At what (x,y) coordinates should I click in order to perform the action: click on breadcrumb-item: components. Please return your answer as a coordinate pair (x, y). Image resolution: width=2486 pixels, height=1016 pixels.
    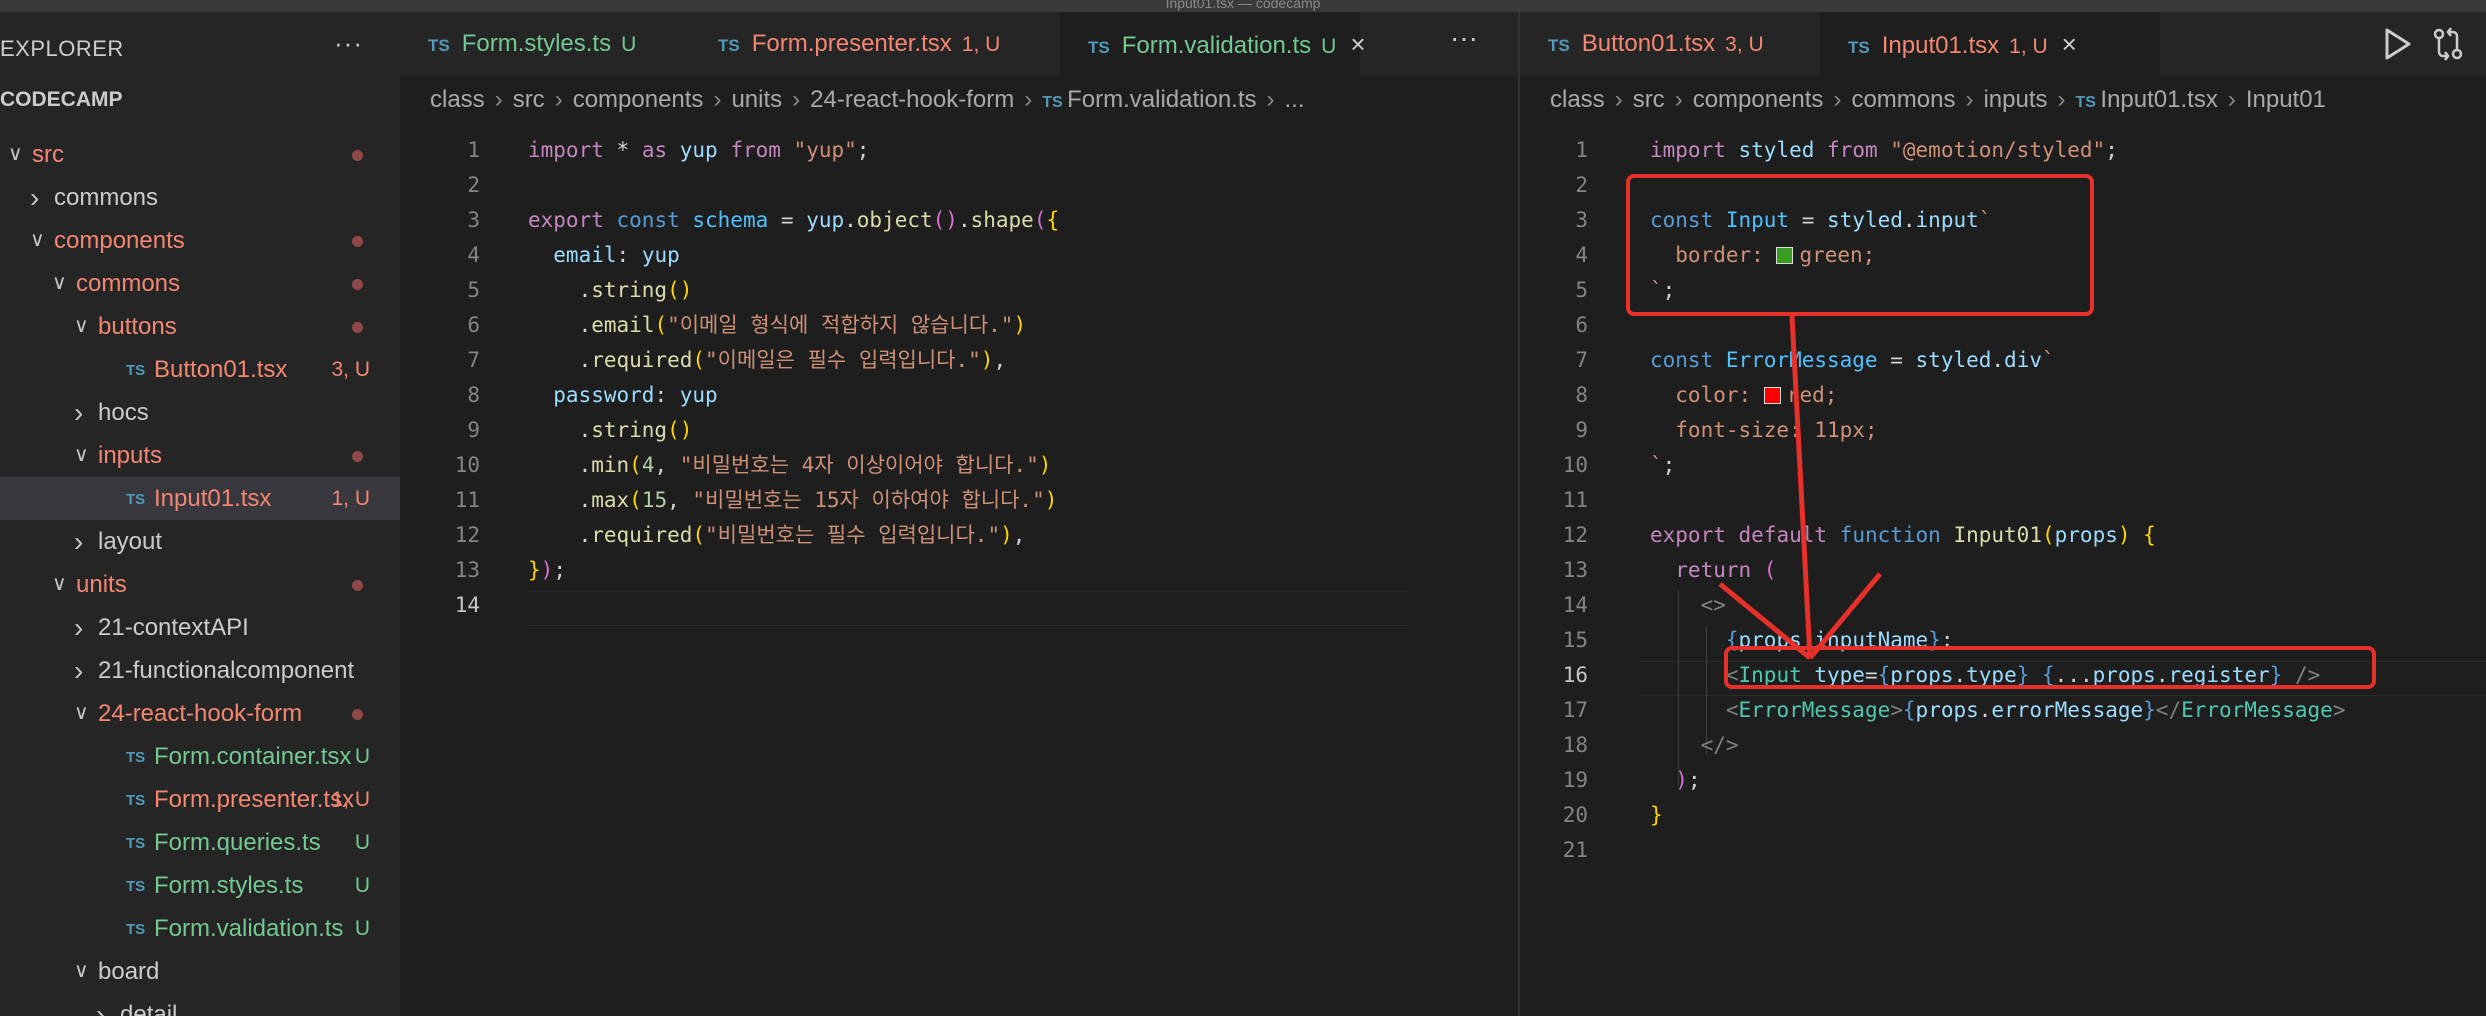
    Looking at the image, I should click on (638, 99).